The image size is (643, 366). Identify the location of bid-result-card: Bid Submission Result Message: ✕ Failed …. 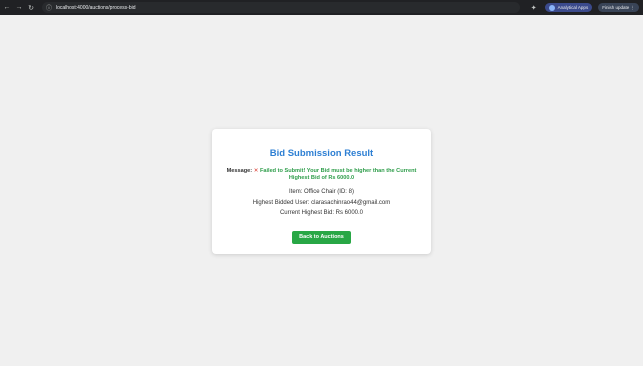
(321, 191).